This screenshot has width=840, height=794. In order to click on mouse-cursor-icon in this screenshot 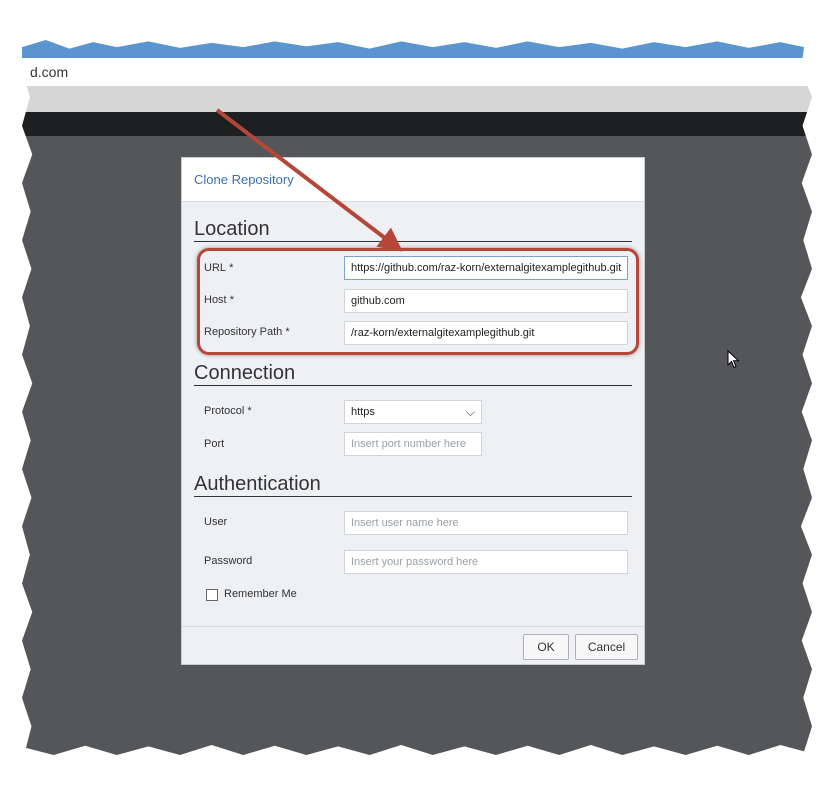, I will do `click(733, 359)`.